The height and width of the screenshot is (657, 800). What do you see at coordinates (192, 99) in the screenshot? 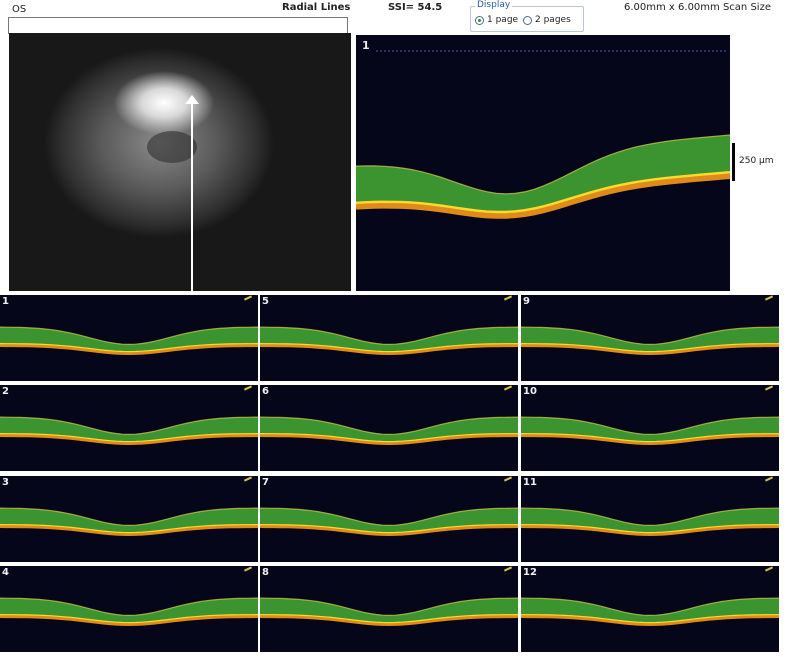
I see `scan-direction-arrow-icon` at bounding box center [192, 99].